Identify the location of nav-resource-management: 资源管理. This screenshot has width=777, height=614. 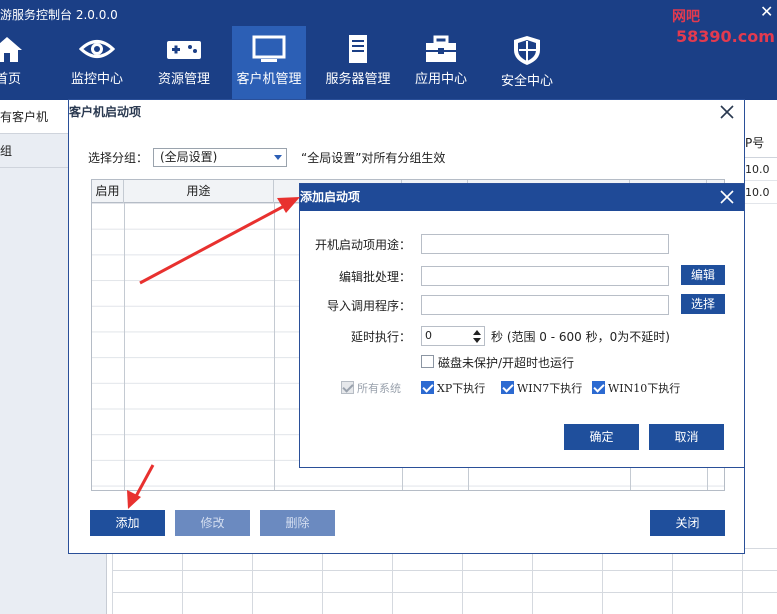
(184, 63).